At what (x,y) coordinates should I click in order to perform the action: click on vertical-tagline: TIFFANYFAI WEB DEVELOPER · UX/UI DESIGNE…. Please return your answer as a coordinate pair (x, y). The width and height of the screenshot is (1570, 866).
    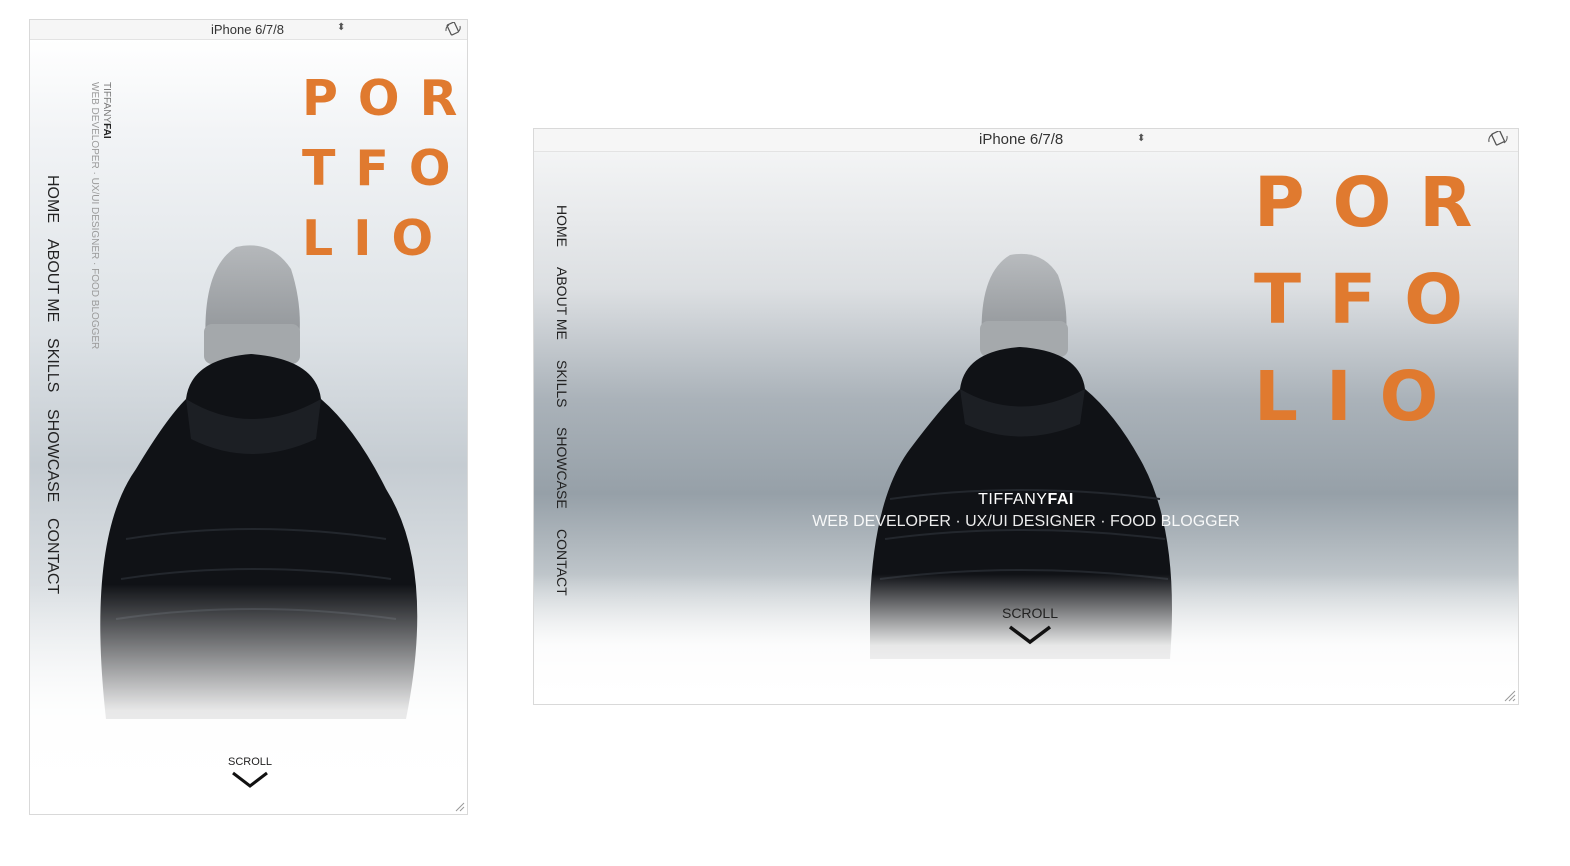
    Looking at the image, I should click on (100, 215).